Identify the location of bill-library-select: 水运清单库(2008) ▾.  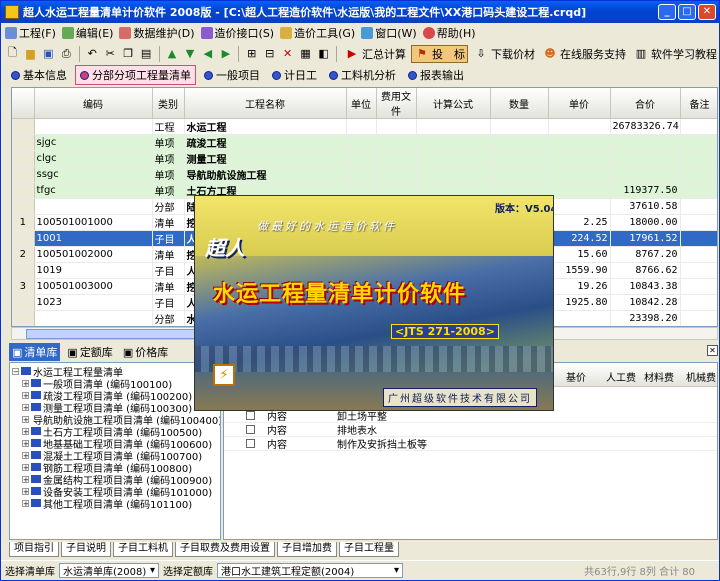
(109, 570).